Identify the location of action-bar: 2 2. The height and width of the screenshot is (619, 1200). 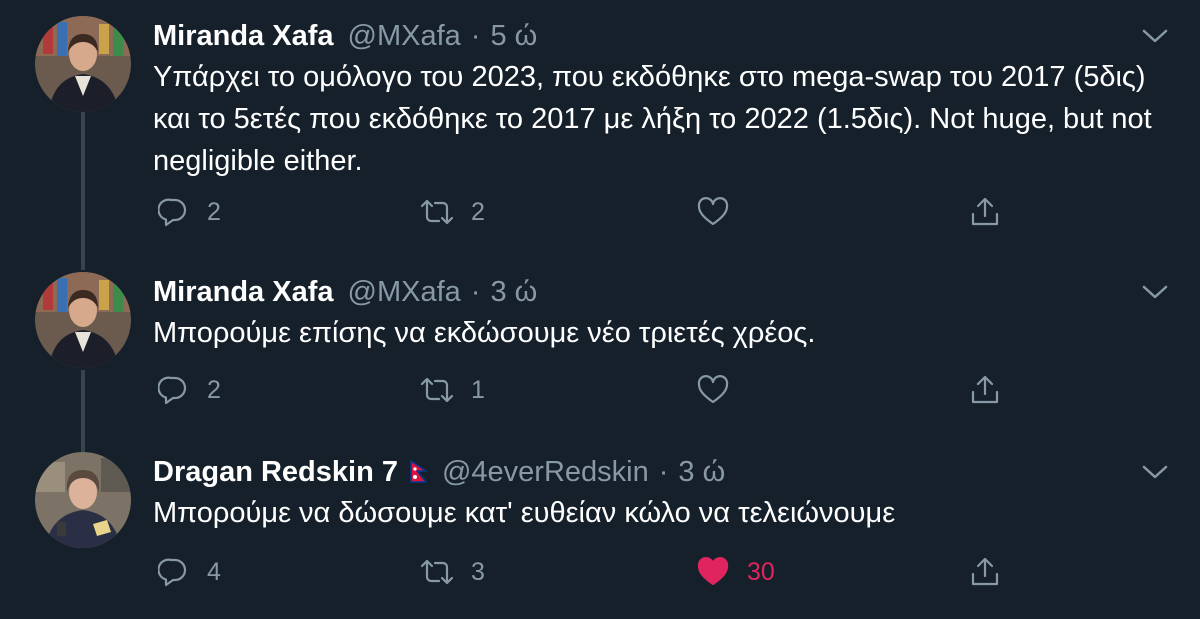
(583, 212).